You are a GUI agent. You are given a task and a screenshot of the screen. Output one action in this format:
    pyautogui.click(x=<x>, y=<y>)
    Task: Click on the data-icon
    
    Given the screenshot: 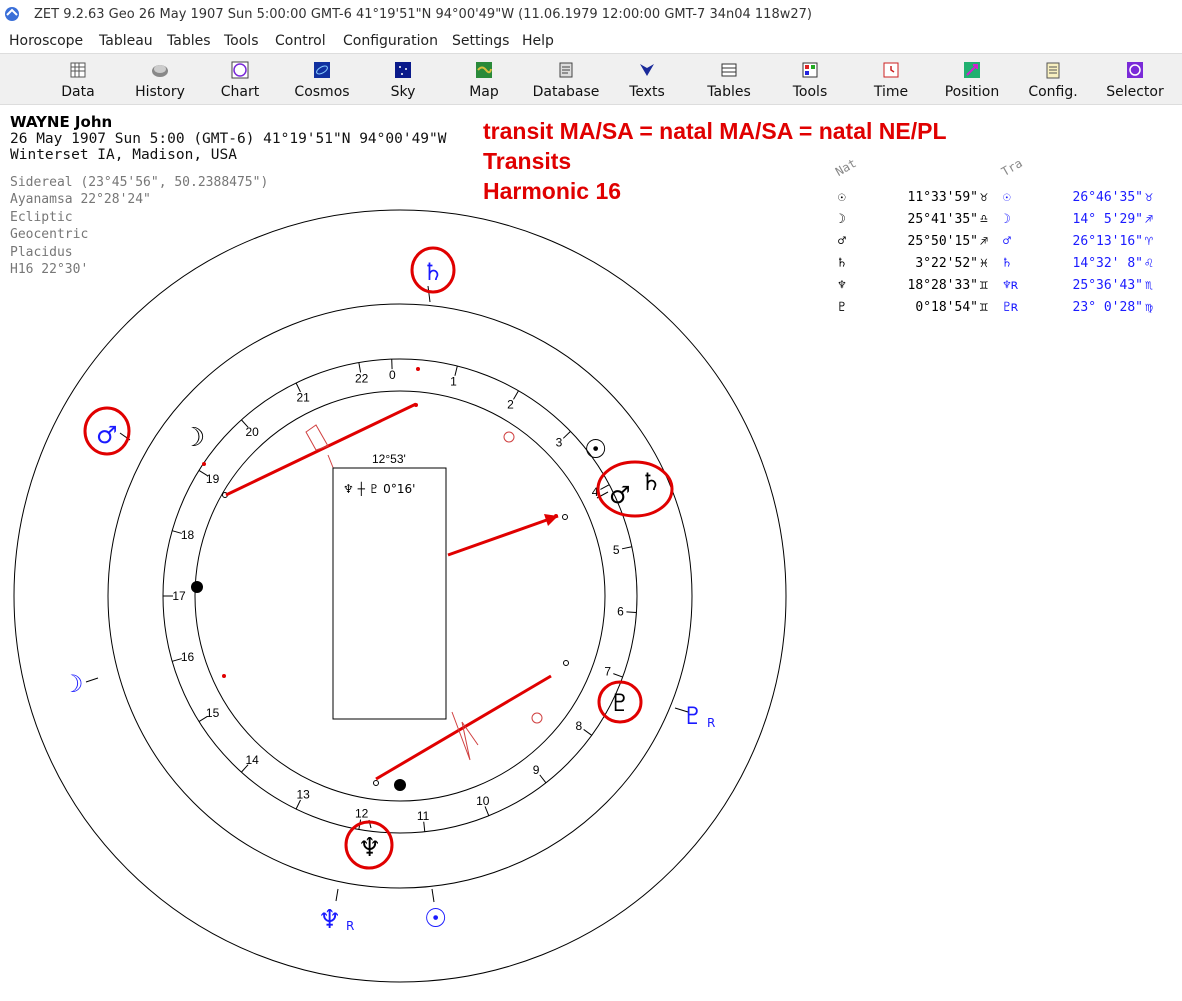 What is the action you would take?
    pyautogui.click(x=78, y=70)
    